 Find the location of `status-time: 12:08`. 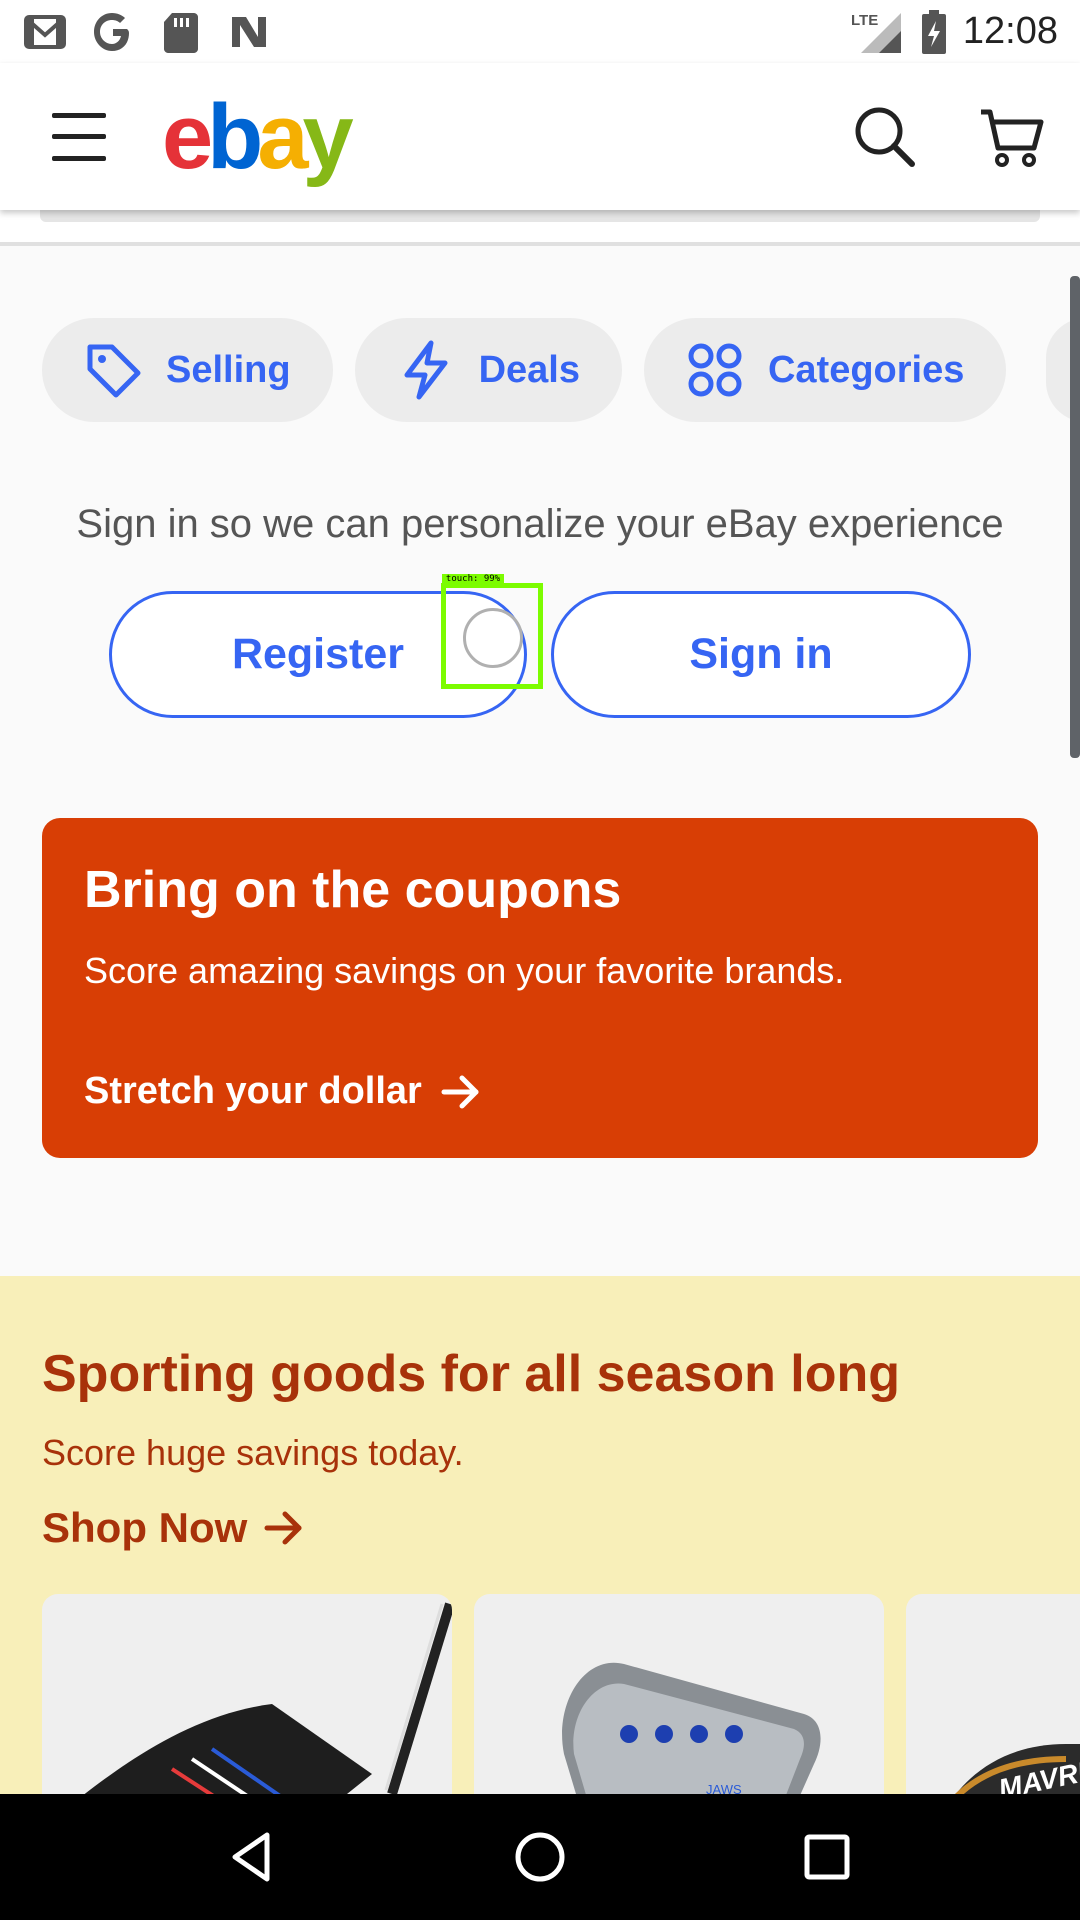

status-time: 12:08 is located at coordinates (1010, 31).